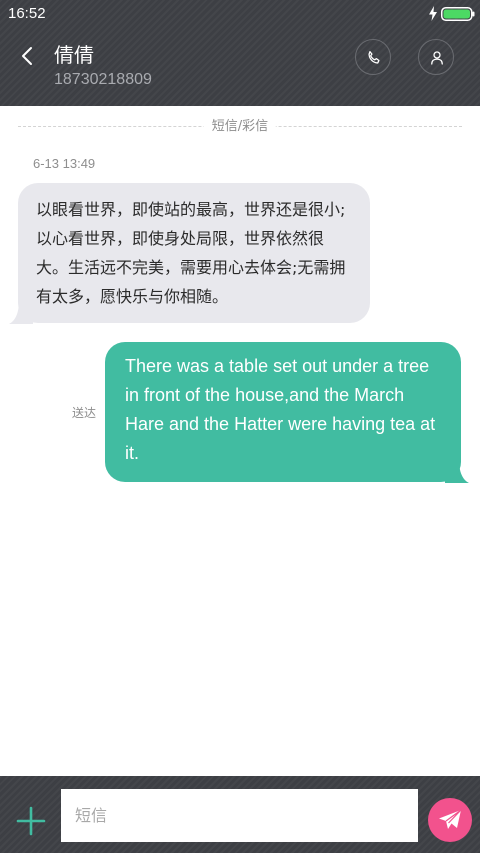  I want to click on message-type-divider: 短信/彩信, so click(240, 127).